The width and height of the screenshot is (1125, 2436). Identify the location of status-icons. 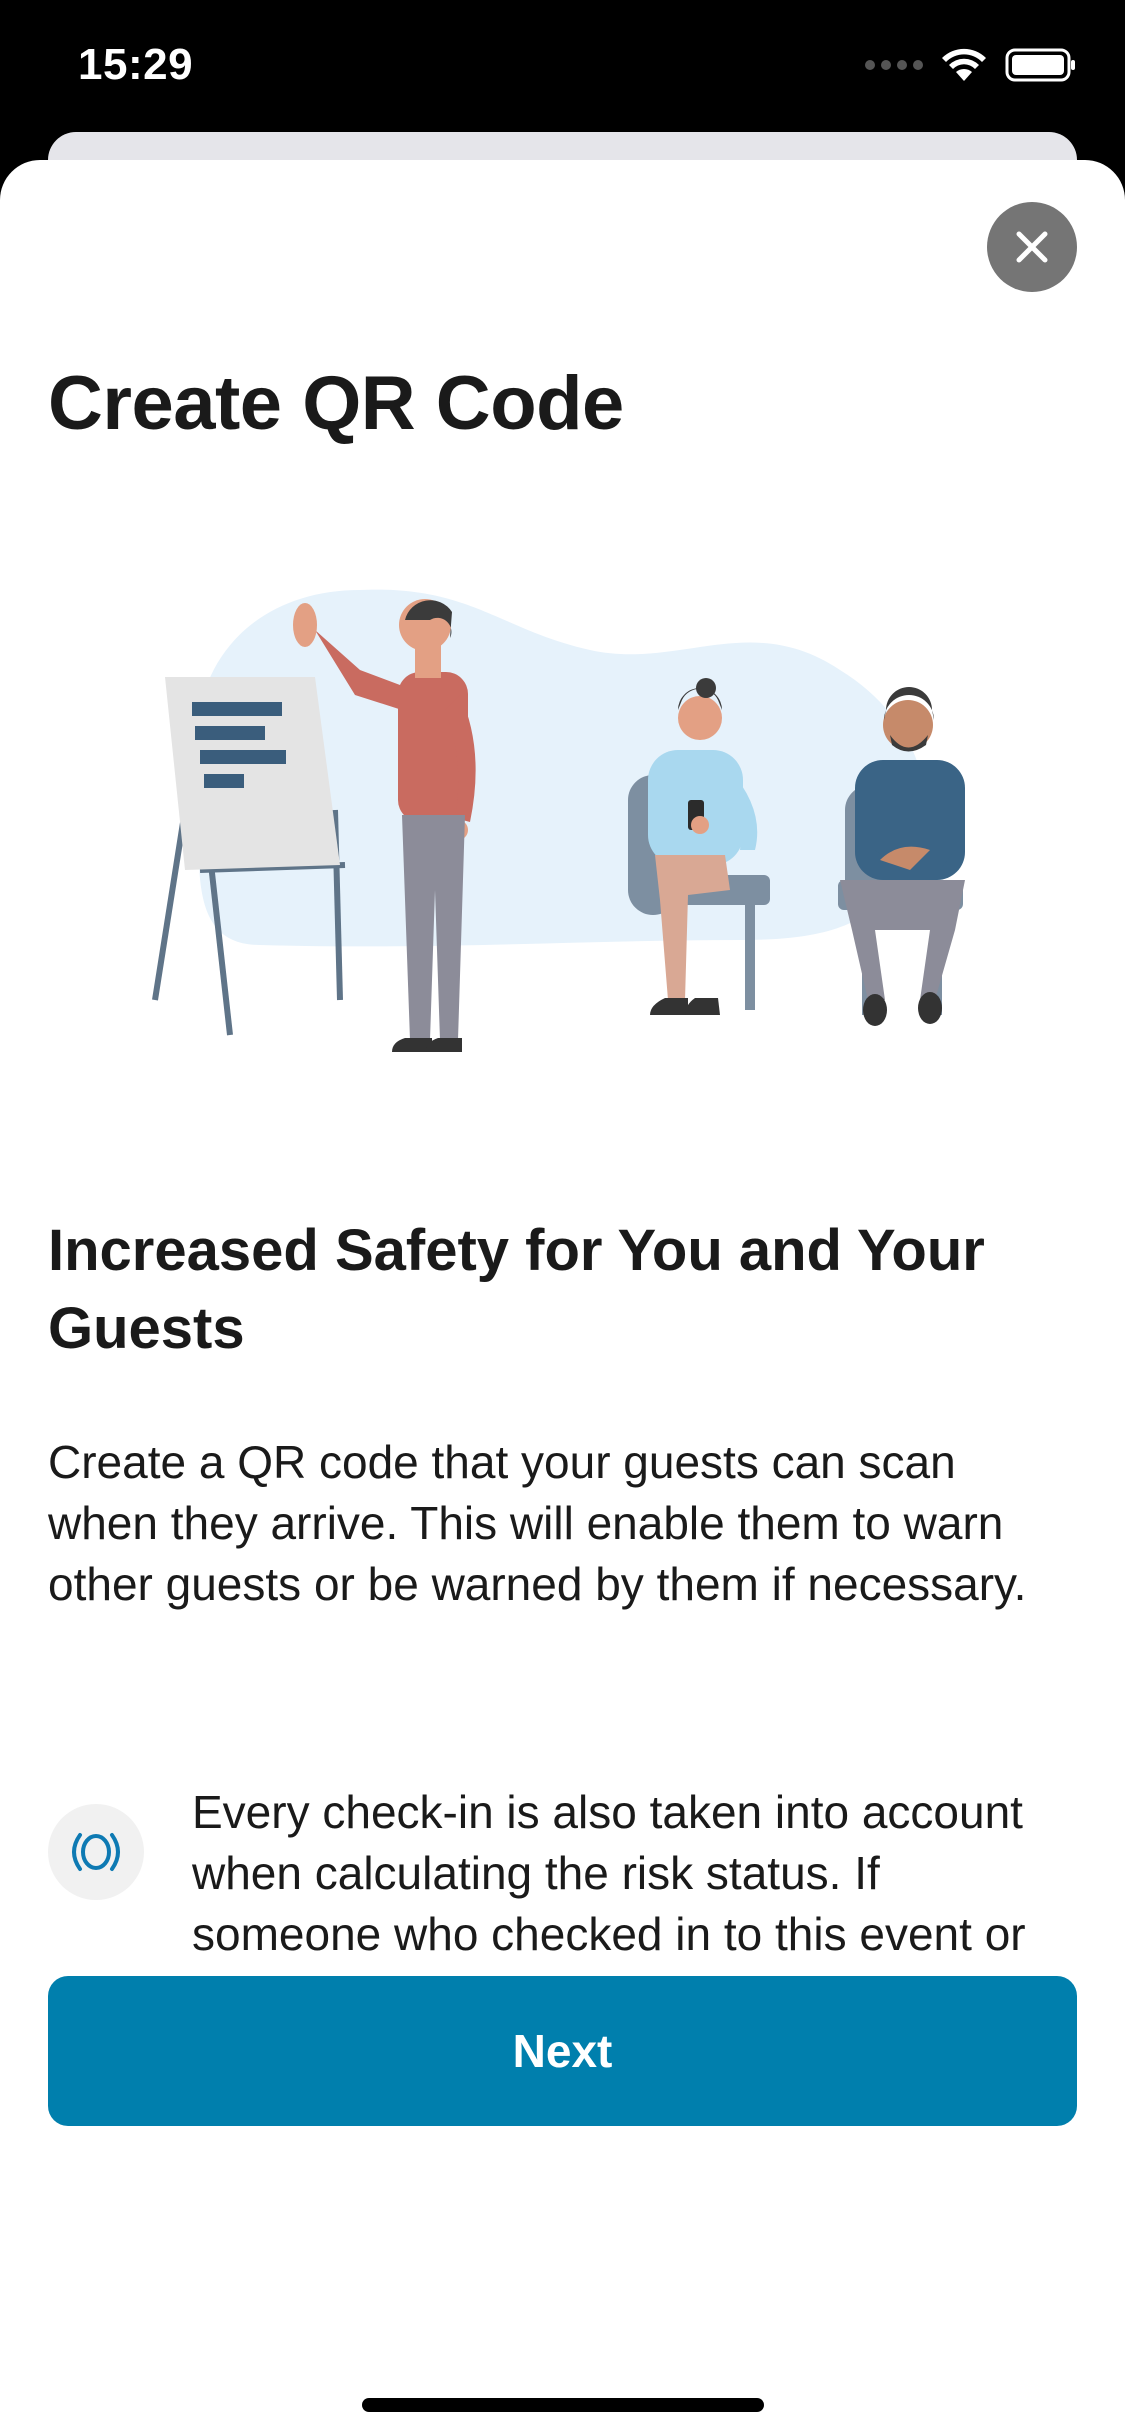
(971, 65).